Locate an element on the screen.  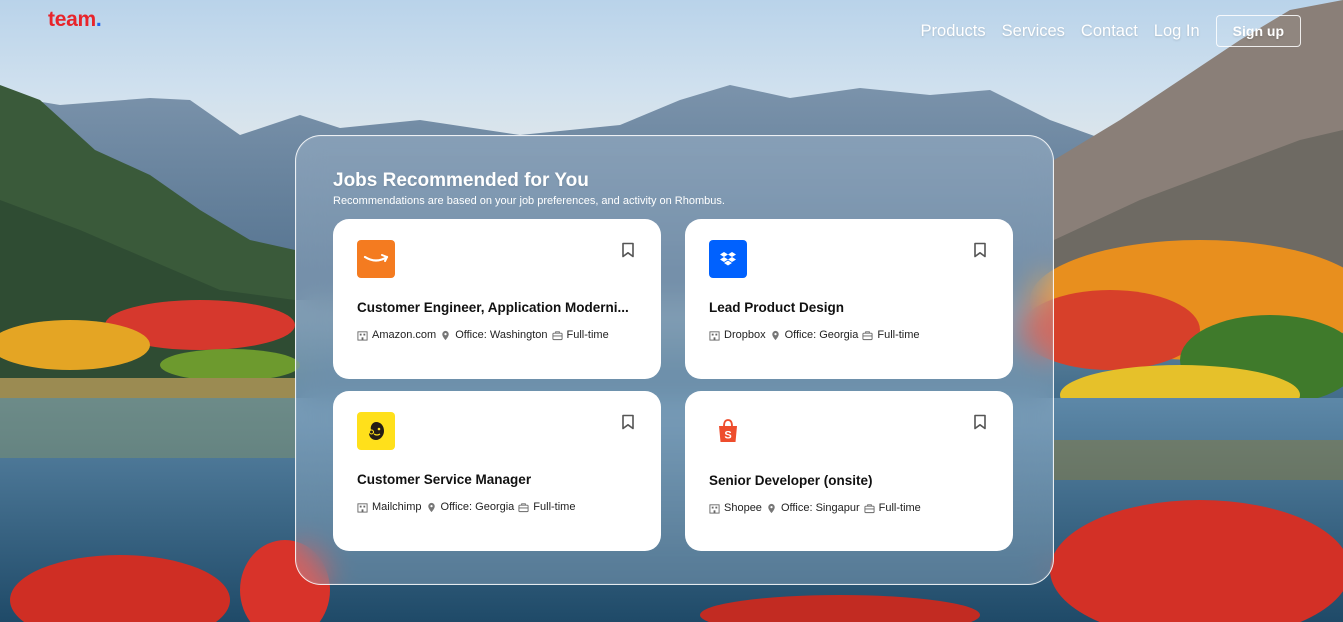
nav-login: Log In is located at coordinates (1177, 31).